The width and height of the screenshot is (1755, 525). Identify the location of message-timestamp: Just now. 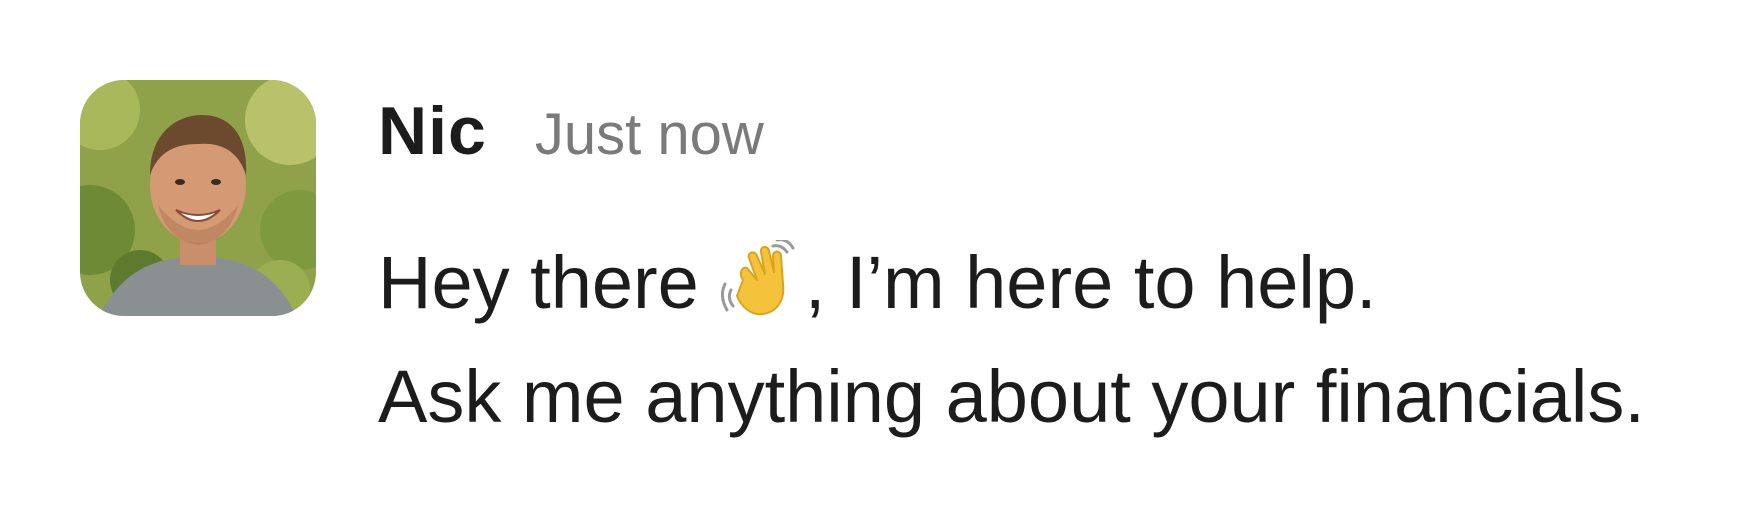
(649, 134).